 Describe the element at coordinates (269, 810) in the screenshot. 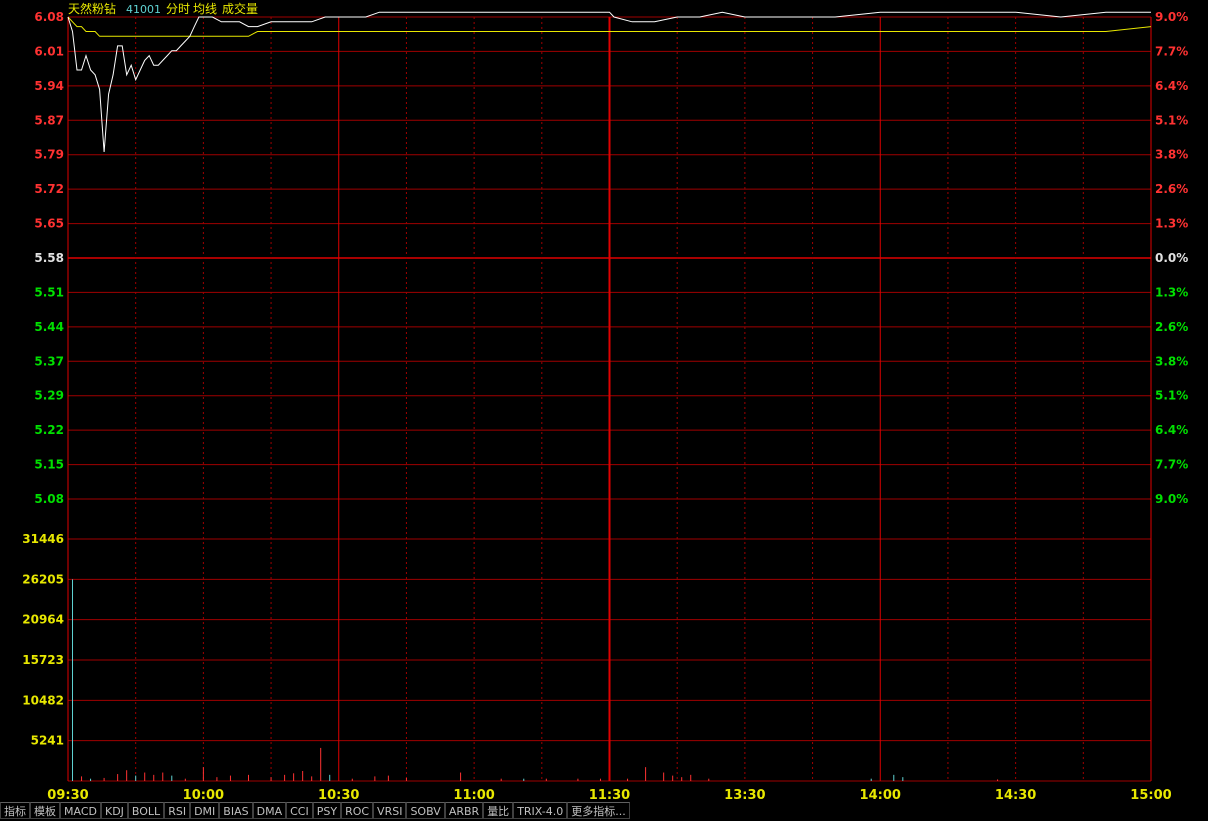

I see `tab-dma: DMA` at that location.